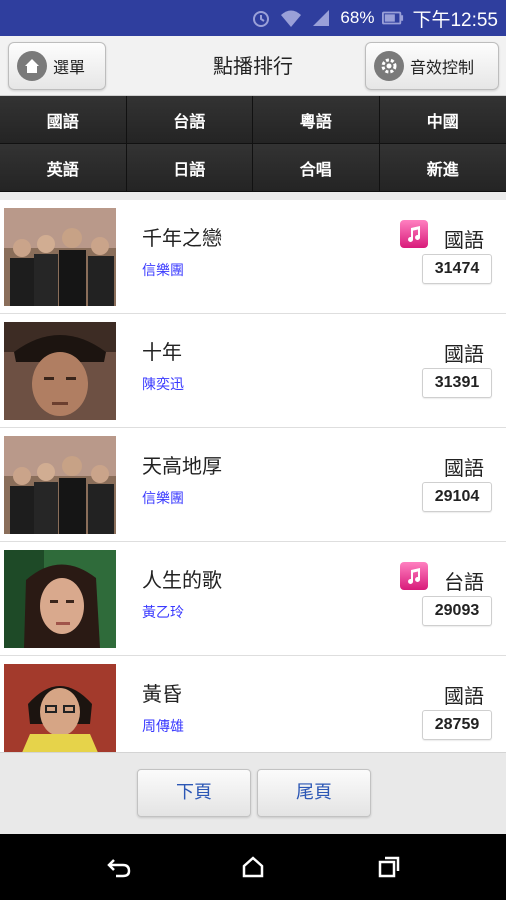  Describe the element at coordinates (457, 611) in the screenshot. I see `play-count: 29093` at that location.